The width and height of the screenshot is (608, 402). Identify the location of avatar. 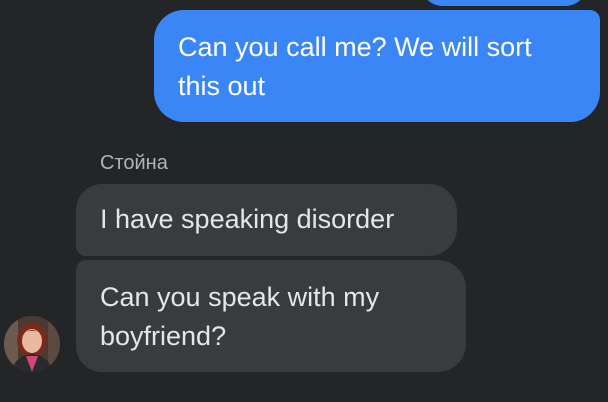
(32, 344).